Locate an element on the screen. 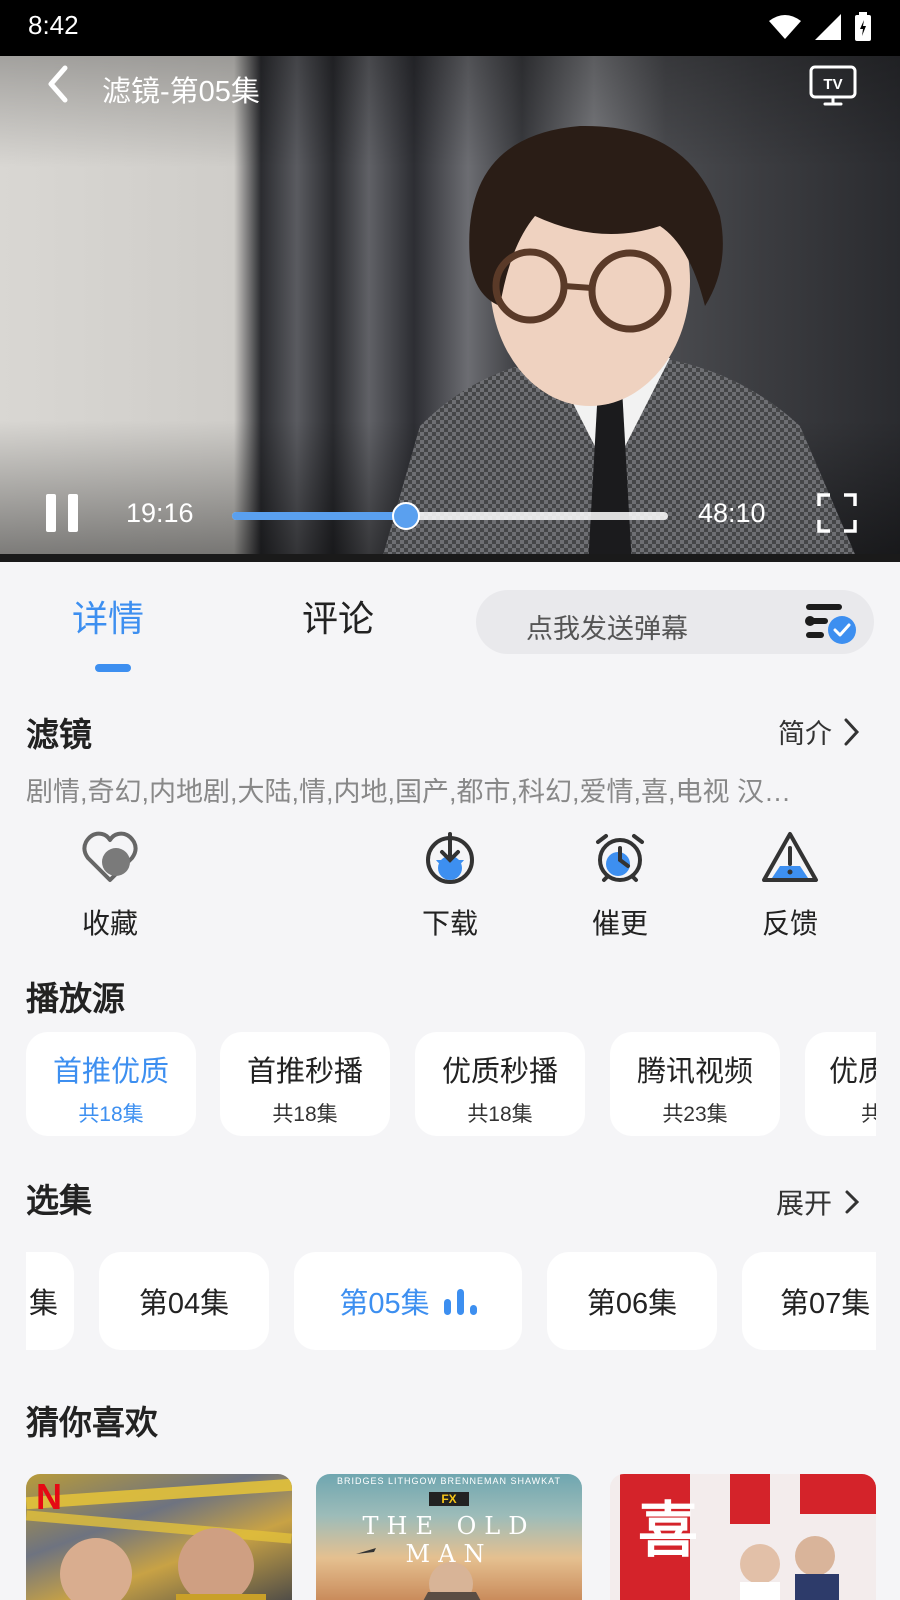 Image resolution: width=900 pixels, height=1600 pixels. wifi-icon is located at coordinates (785, 27).